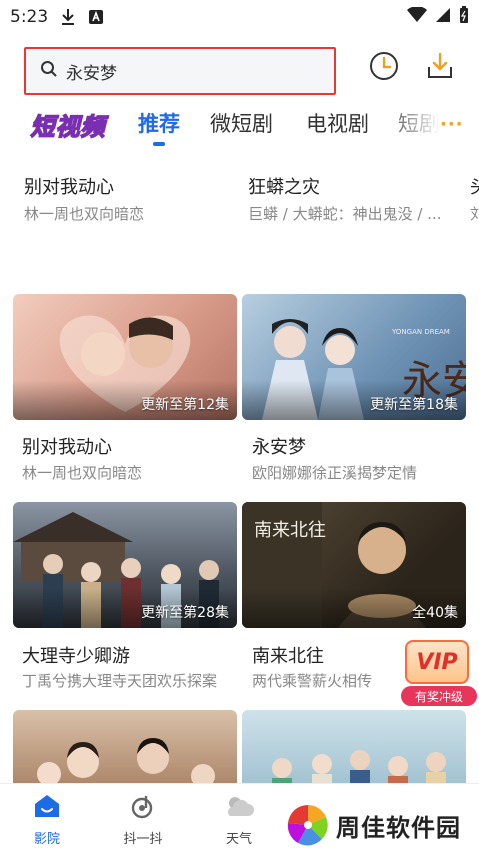 This screenshot has width=479, height=853. What do you see at coordinates (82, 473) in the screenshot?
I see `video-card-subtitle: 林一周也双向暗恋` at bounding box center [82, 473].